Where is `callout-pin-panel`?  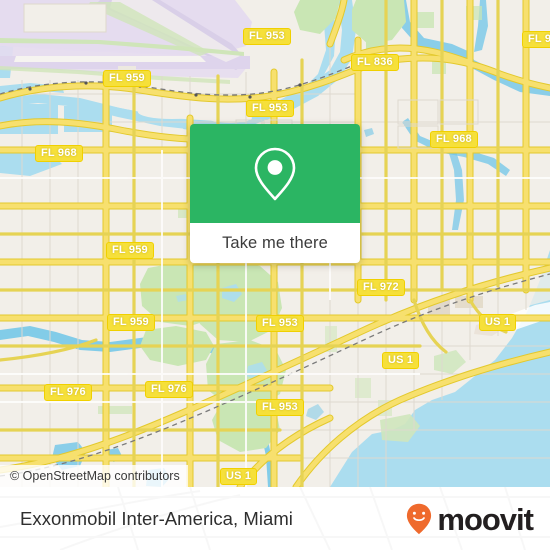 callout-pin-panel is located at coordinates (275, 173).